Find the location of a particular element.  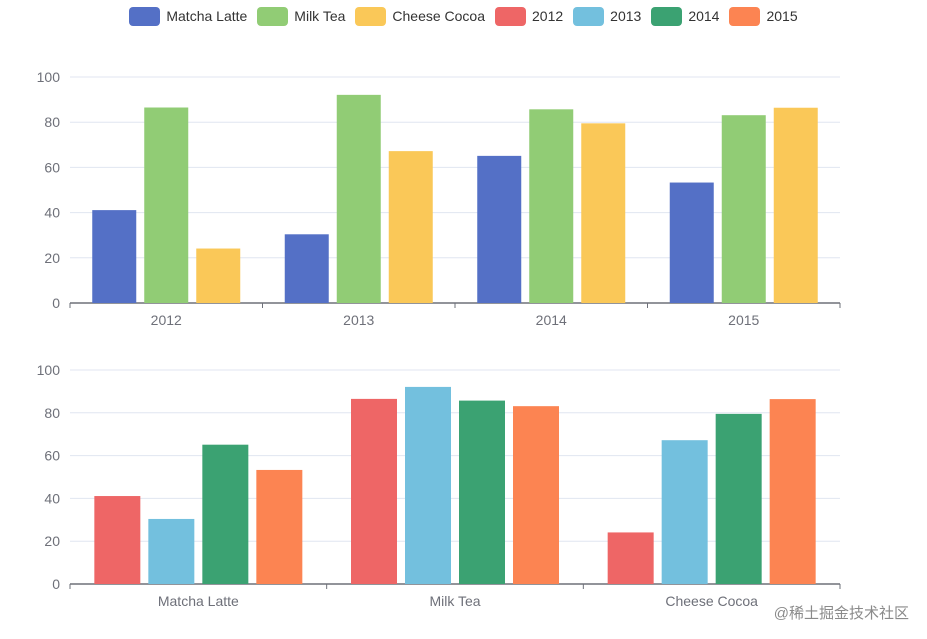

bar-2014-milk-tea is located at coordinates (482, 492).